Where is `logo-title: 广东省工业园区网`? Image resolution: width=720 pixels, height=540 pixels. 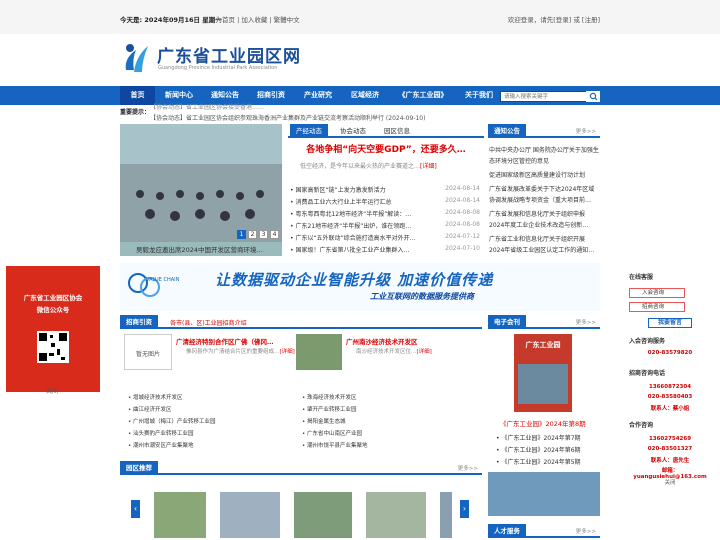
logo-title: 广东省工业园区网 is located at coordinates (229, 57).